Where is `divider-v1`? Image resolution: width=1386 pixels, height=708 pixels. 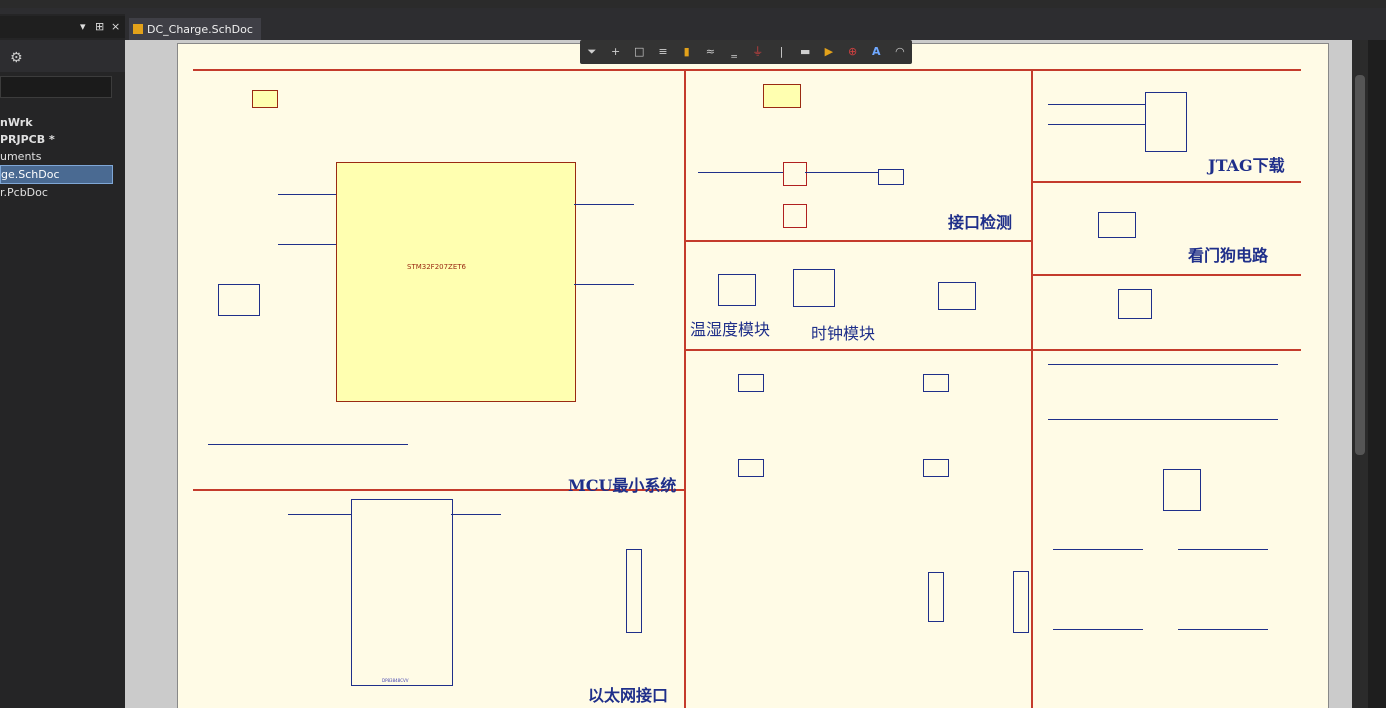
divider-v1 is located at coordinates (685, 388).